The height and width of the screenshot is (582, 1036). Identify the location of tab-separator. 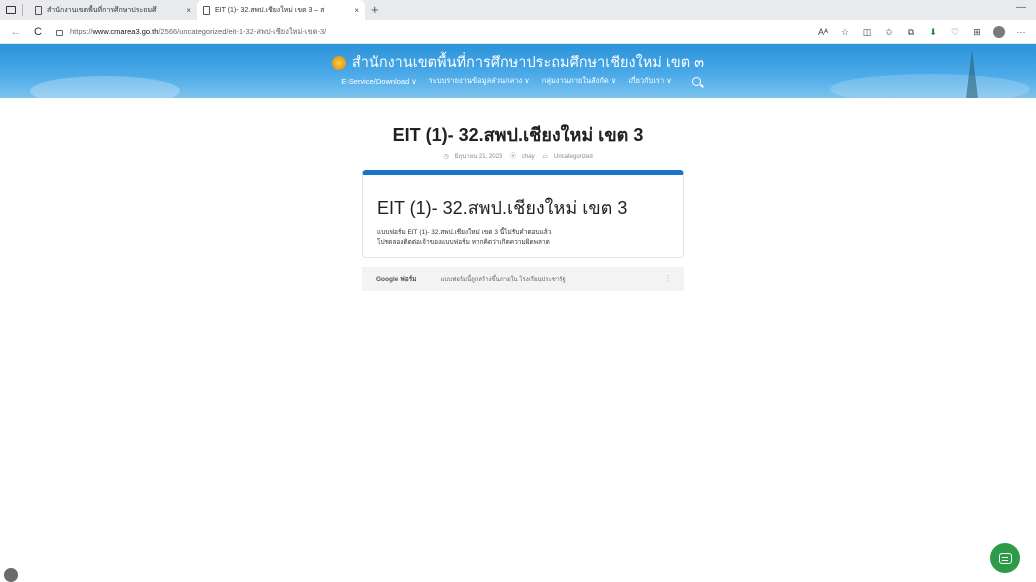
(22, 10).